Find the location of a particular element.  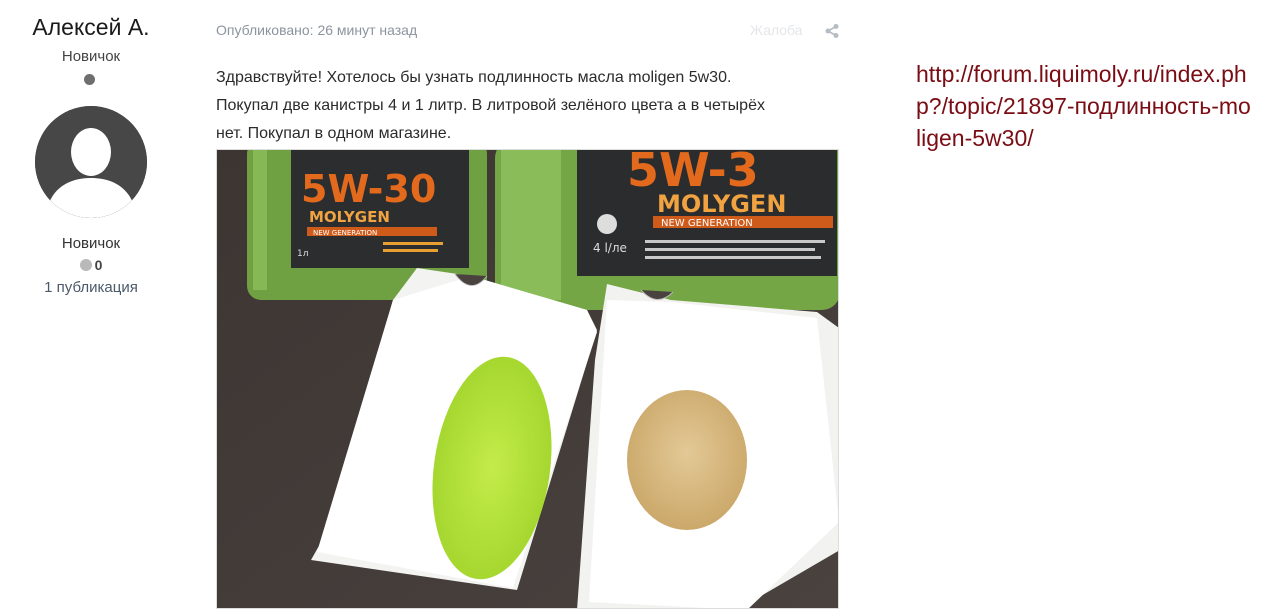

canister-left-sub: NEW GENERATION is located at coordinates (345, 233).